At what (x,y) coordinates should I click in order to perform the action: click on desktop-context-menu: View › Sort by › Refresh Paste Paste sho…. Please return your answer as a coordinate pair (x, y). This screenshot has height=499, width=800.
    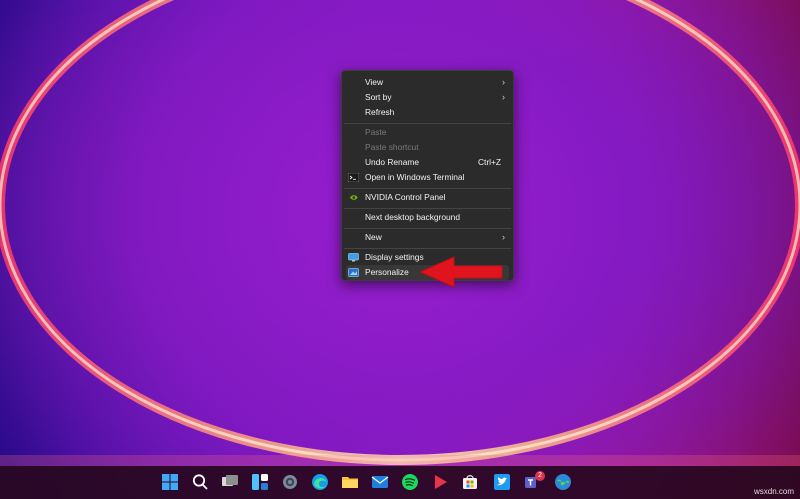
    Looking at the image, I should click on (427, 175).